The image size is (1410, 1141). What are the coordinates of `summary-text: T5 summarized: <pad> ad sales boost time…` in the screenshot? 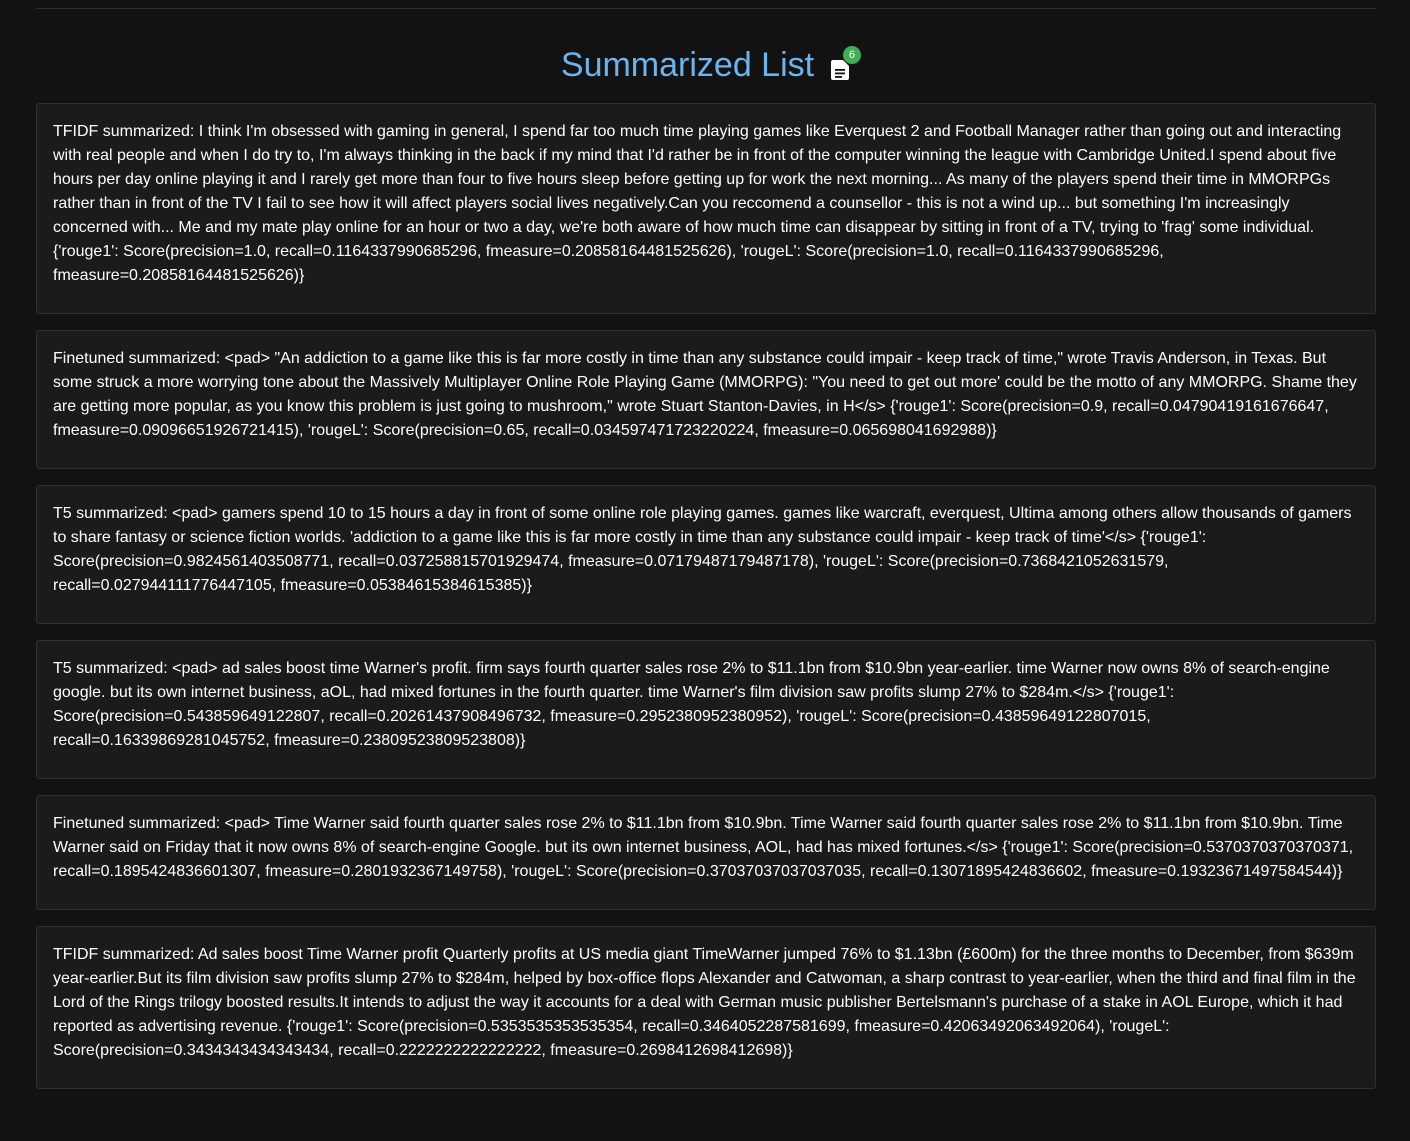 It's located at (691, 704).